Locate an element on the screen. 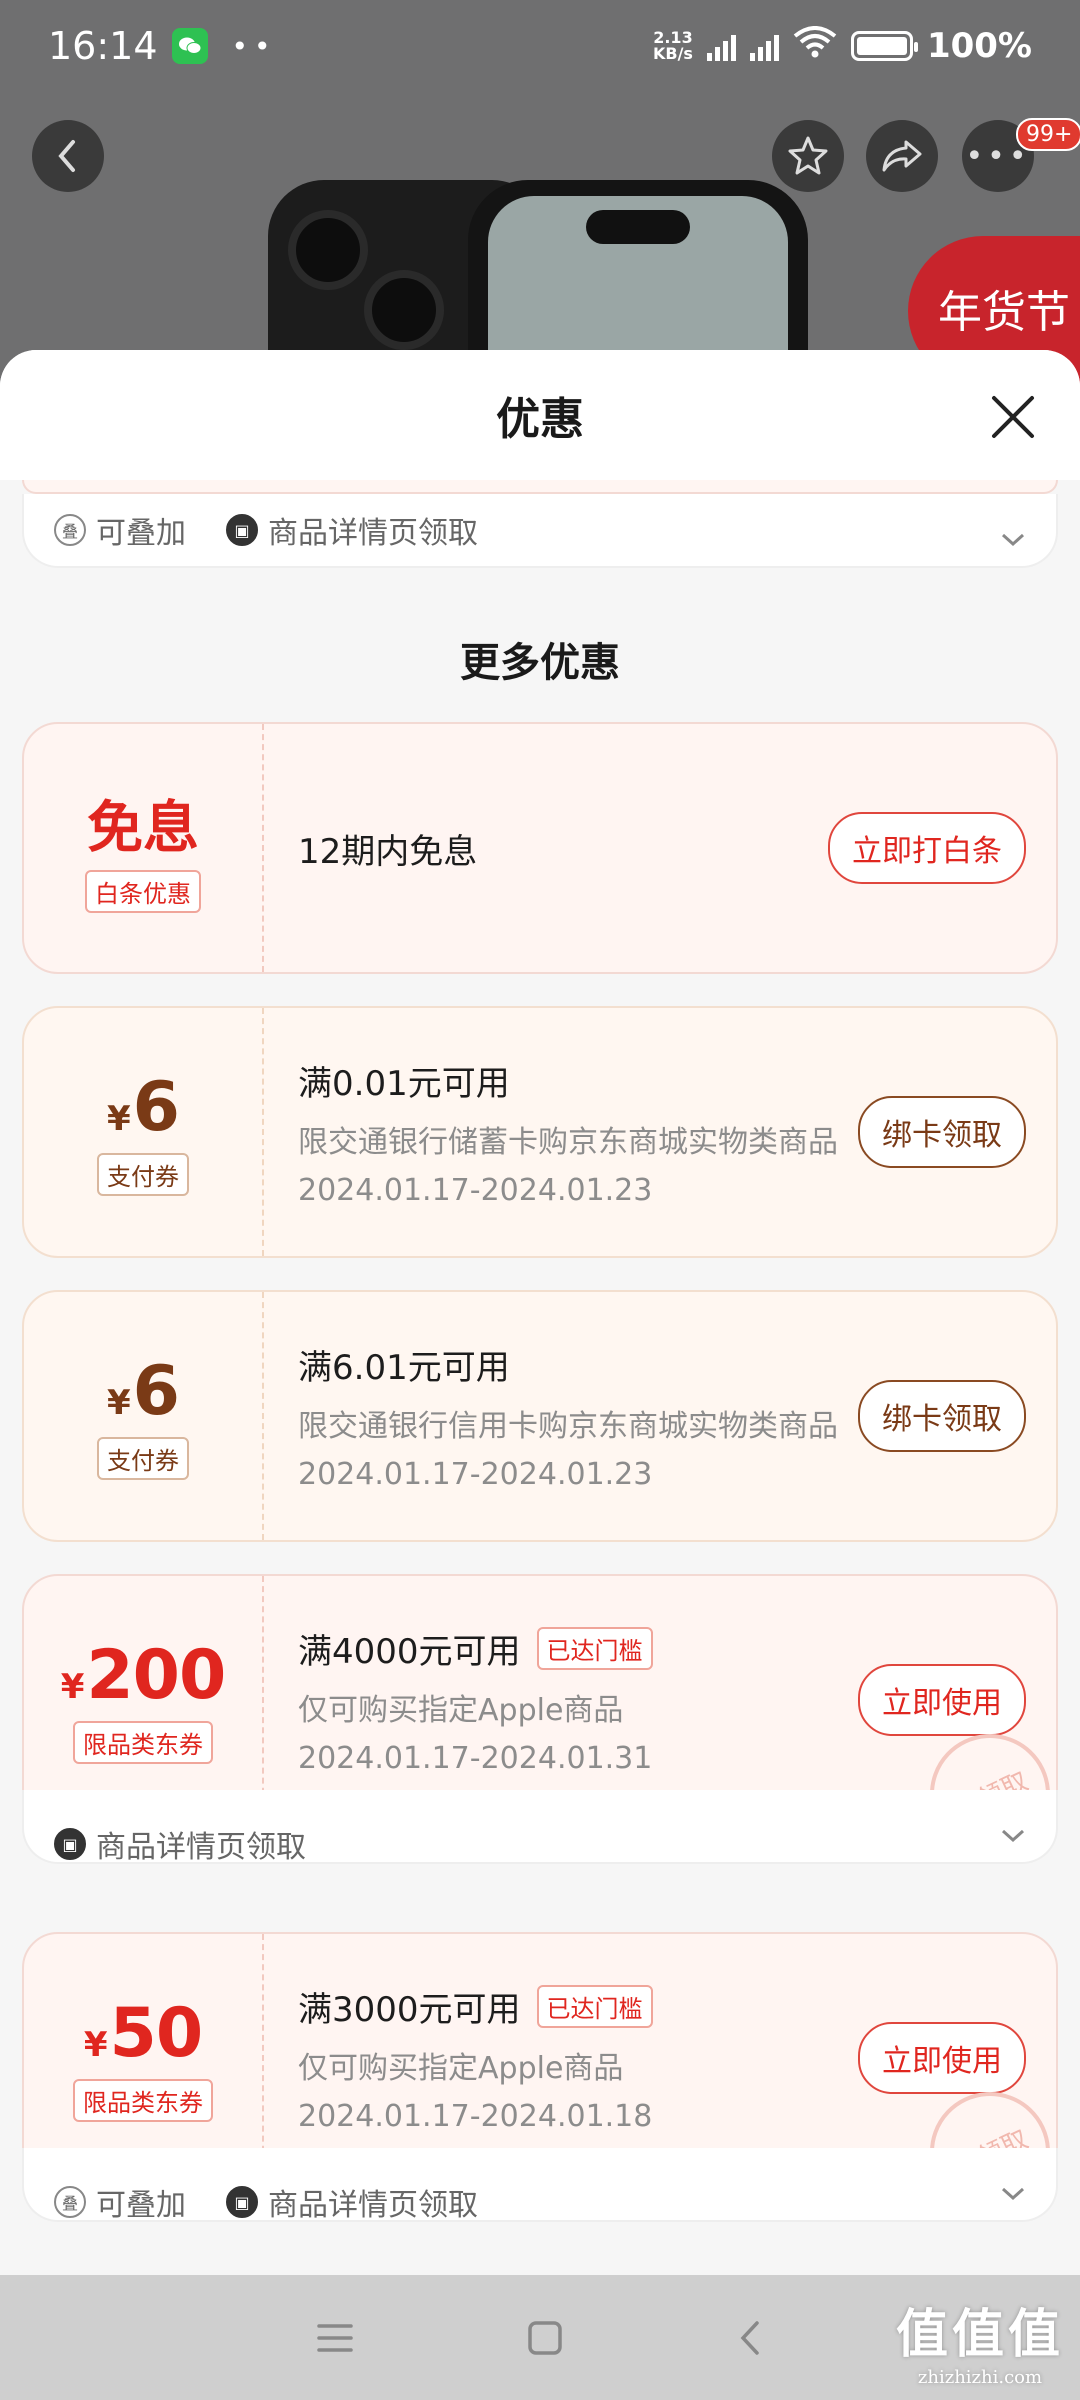 This screenshot has width=1080, height=2400. offer-highlight: 免息 is located at coordinates (143, 828).